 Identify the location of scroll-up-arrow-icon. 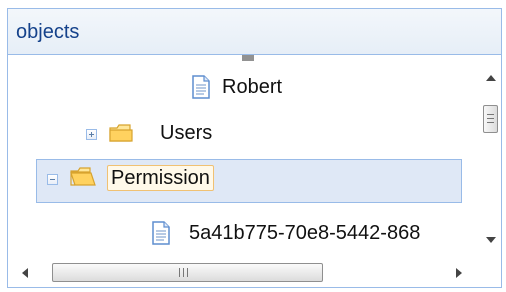
(491, 78).